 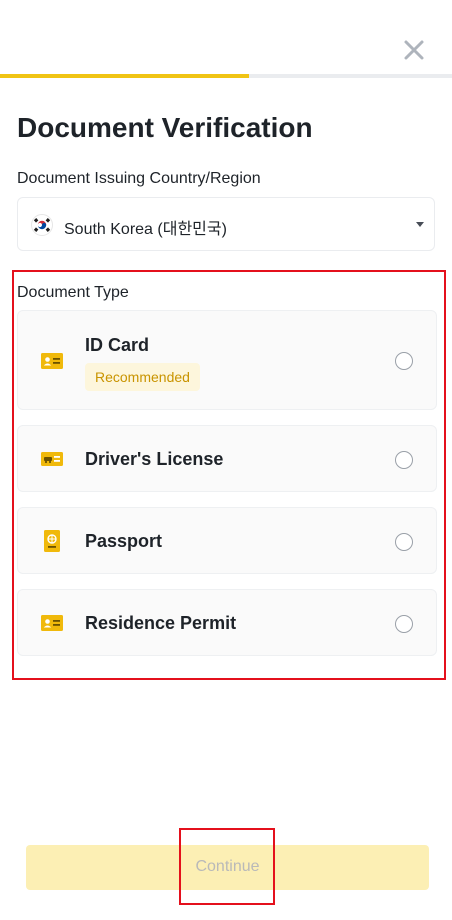 What do you see at coordinates (145, 229) in the screenshot?
I see `country-value: South Korea (대한민국)` at bounding box center [145, 229].